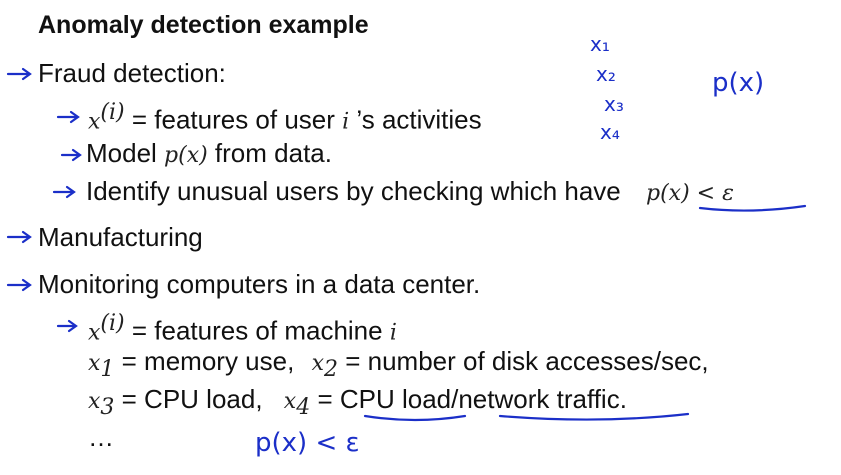  What do you see at coordinates (259, 284) in the screenshot?
I see `bullet-monitoring: Monitoring computers in a data center.` at bounding box center [259, 284].